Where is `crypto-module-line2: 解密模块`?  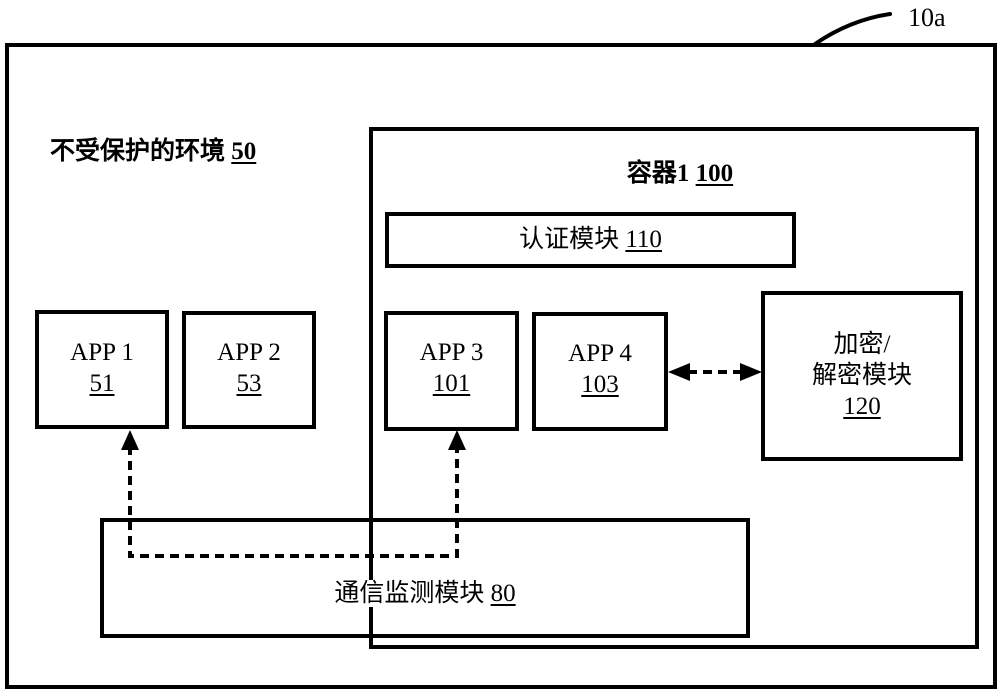 crypto-module-line2: 解密模块 is located at coordinates (861, 375).